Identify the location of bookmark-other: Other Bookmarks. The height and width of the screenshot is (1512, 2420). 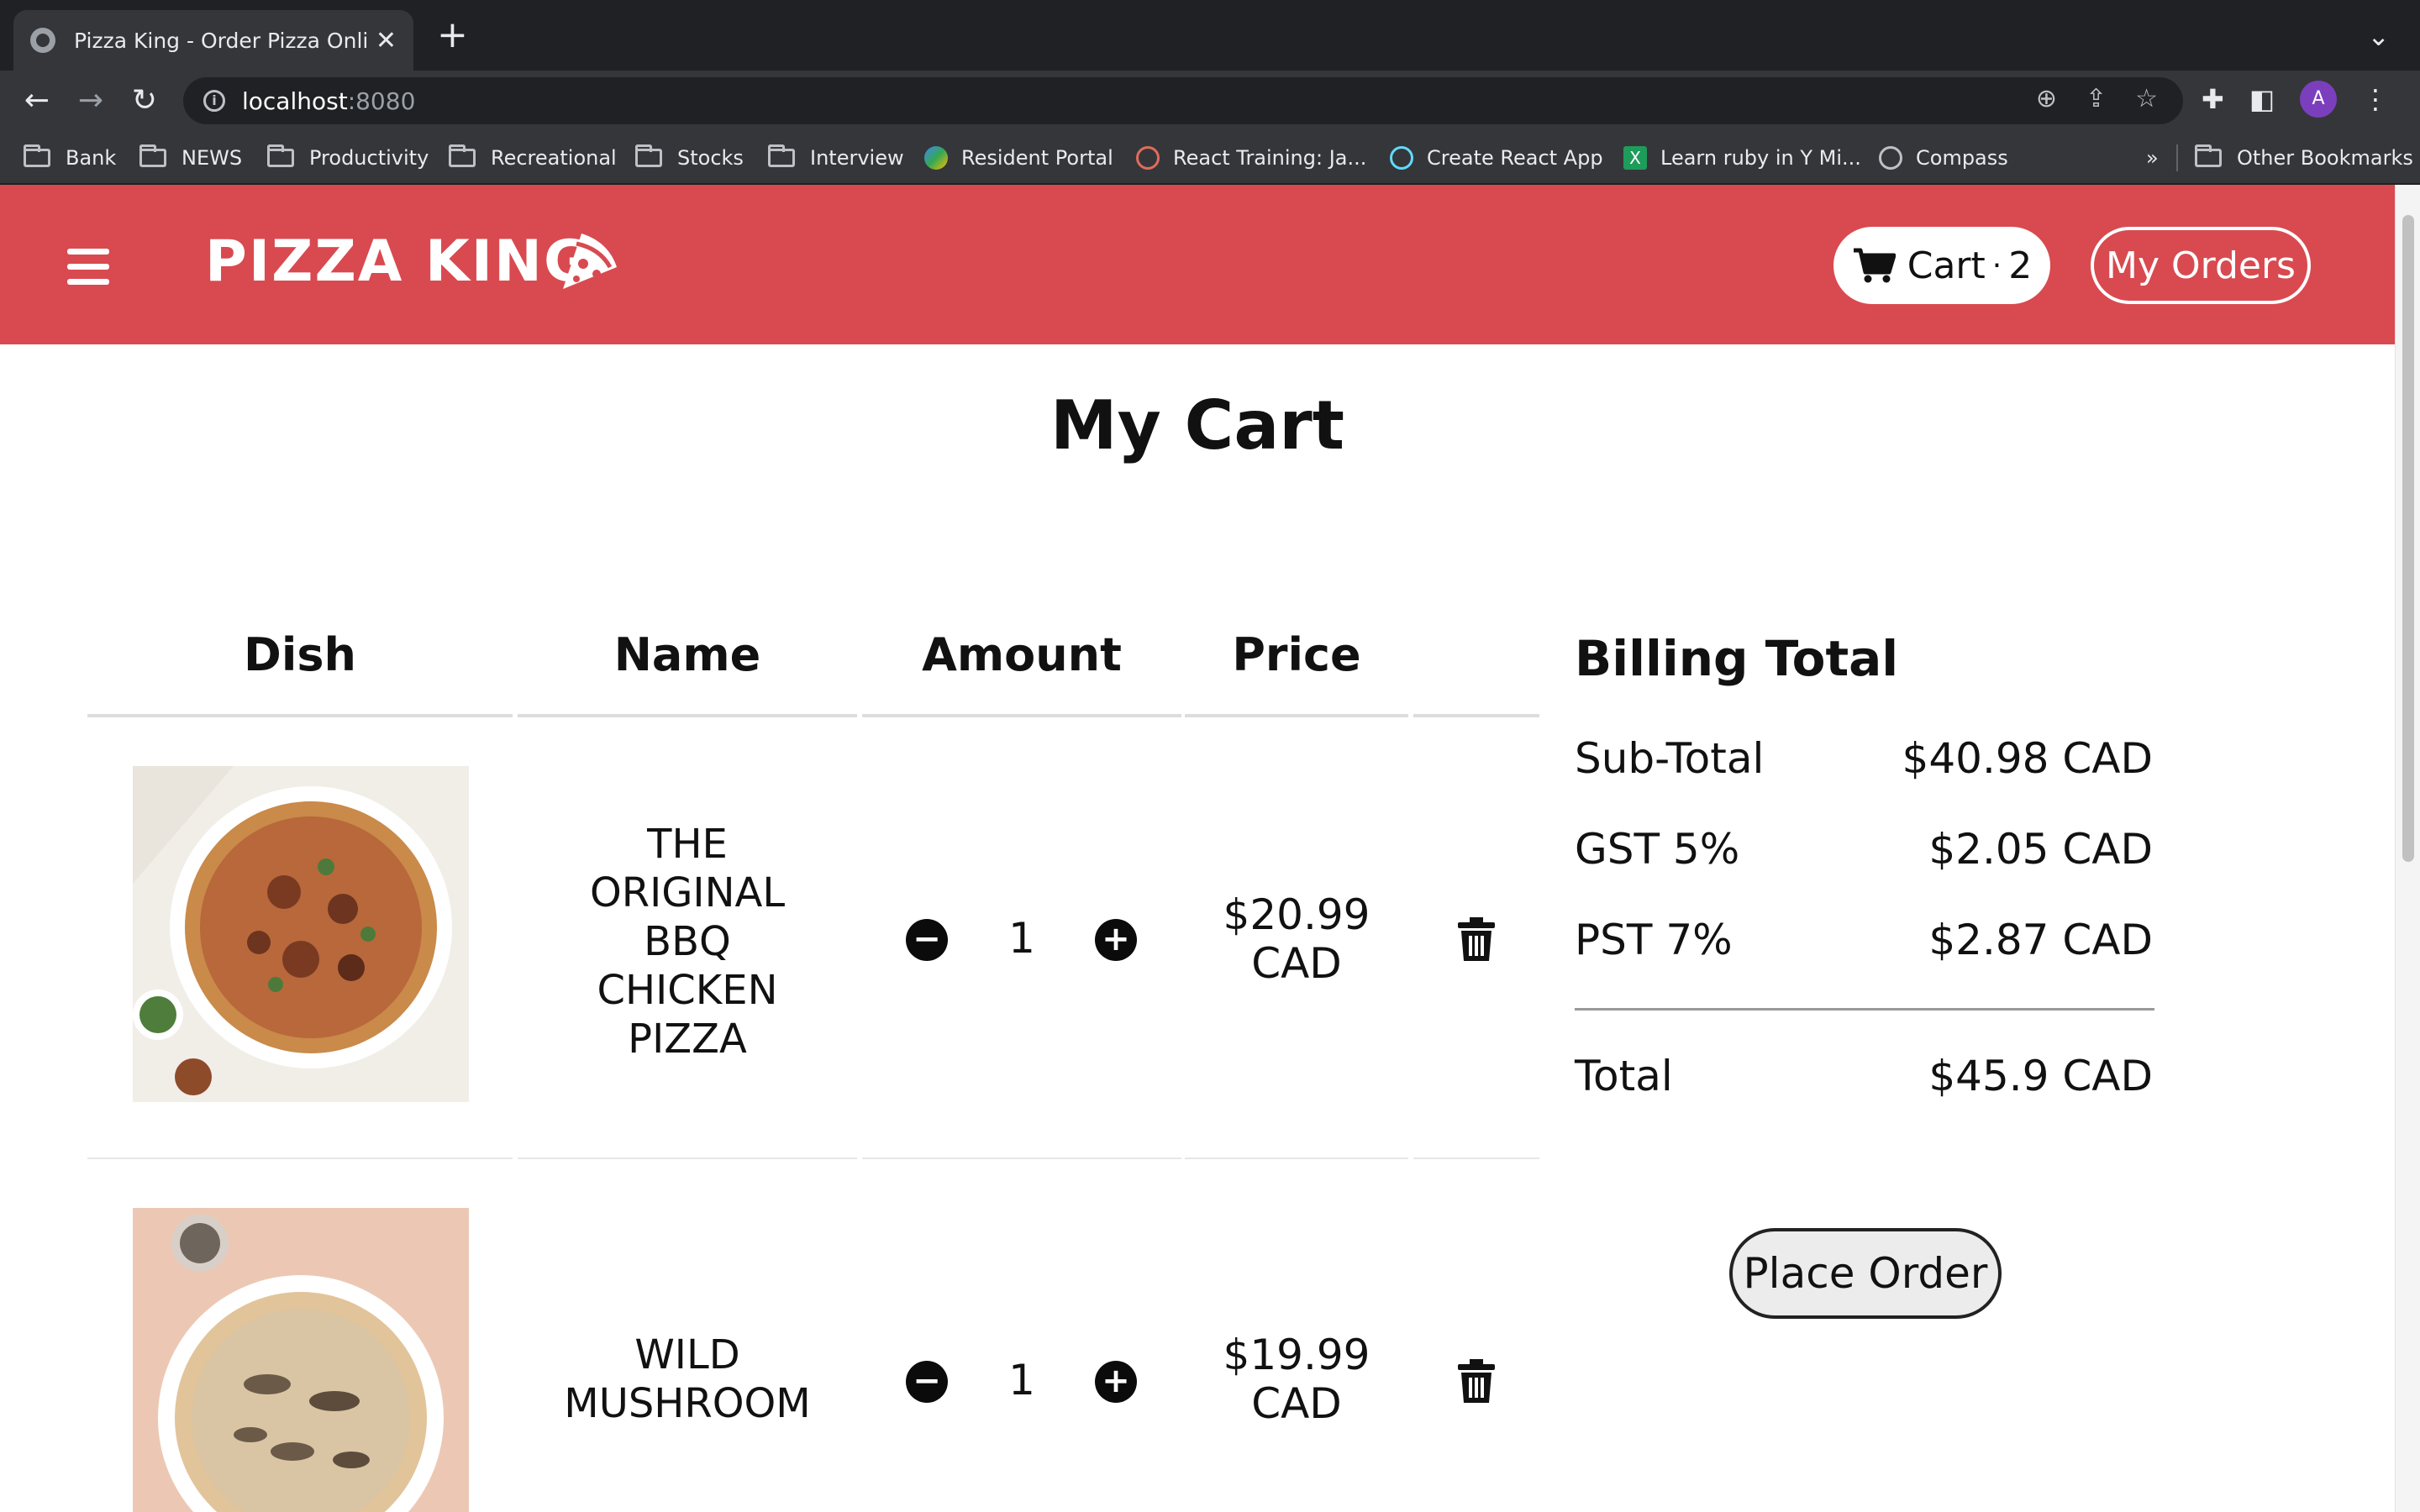
(2304, 157).